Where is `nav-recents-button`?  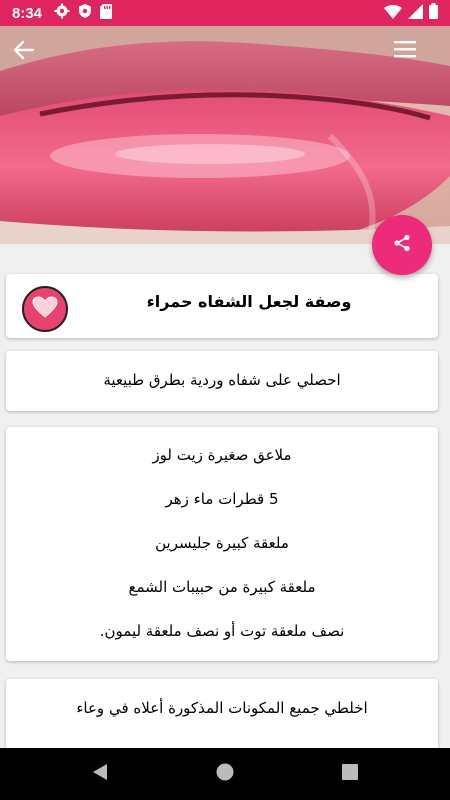 nav-recents-button is located at coordinates (350, 774).